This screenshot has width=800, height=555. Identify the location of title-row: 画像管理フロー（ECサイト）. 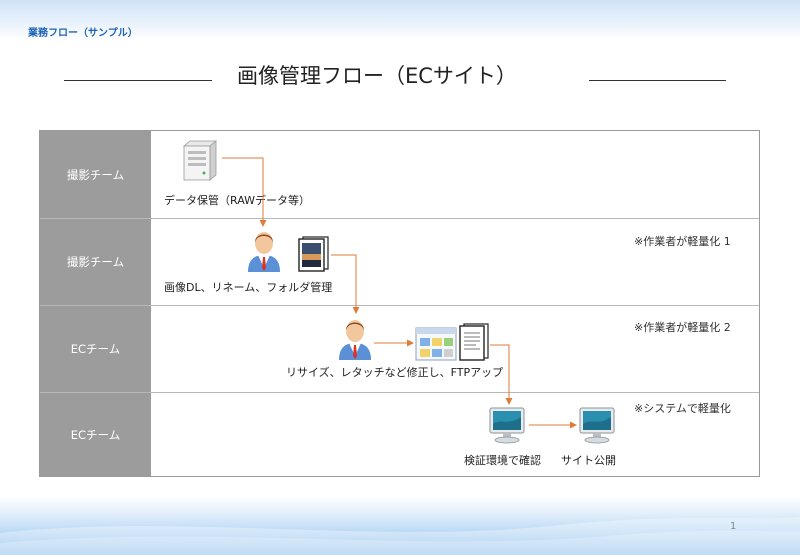
(400, 75).